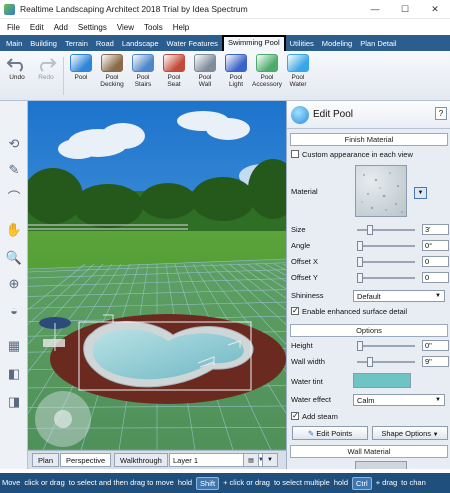  Describe the element at coordinates (46, 76) in the screenshot. I see `redo-button: Redo` at that location.